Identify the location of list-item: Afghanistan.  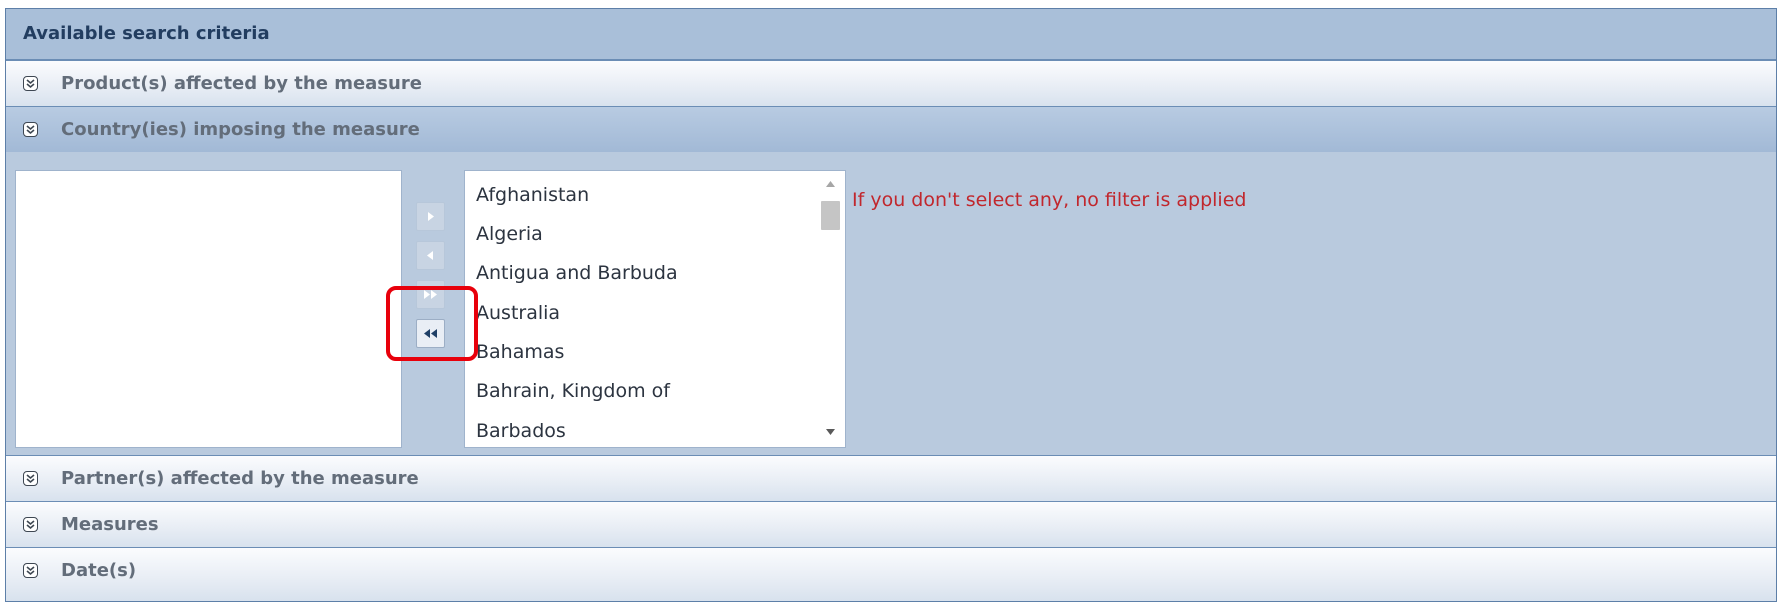
(532, 195).